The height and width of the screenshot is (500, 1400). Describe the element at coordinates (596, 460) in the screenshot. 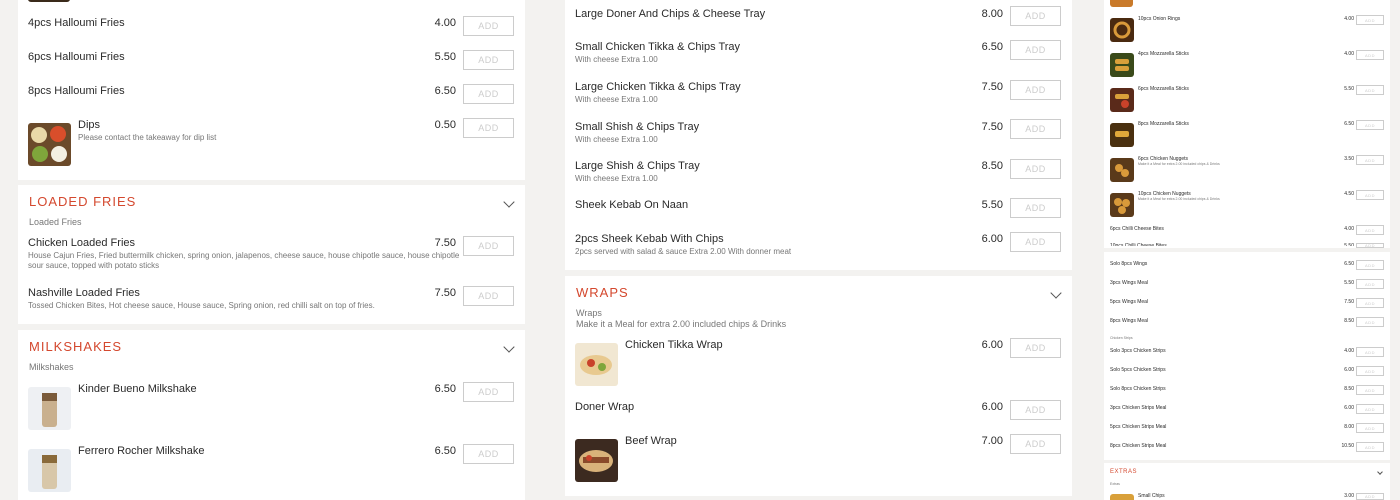

I see `wrap-image` at that location.